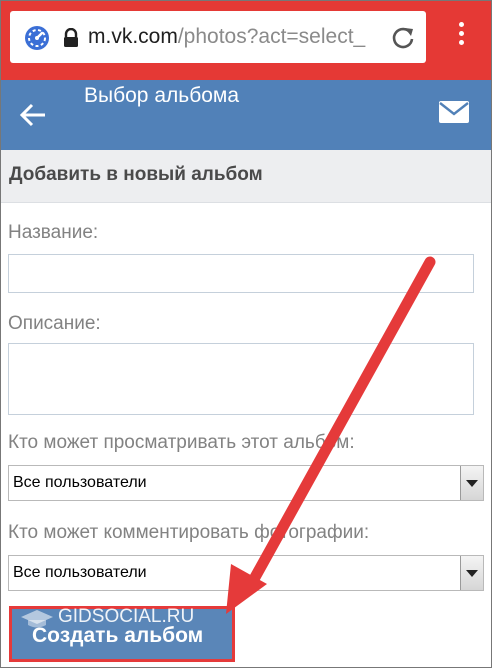 The height and width of the screenshot is (668, 492). Describe the element at coordinates (461, 40) in the screenshot. I see `menu-icon` at that location.